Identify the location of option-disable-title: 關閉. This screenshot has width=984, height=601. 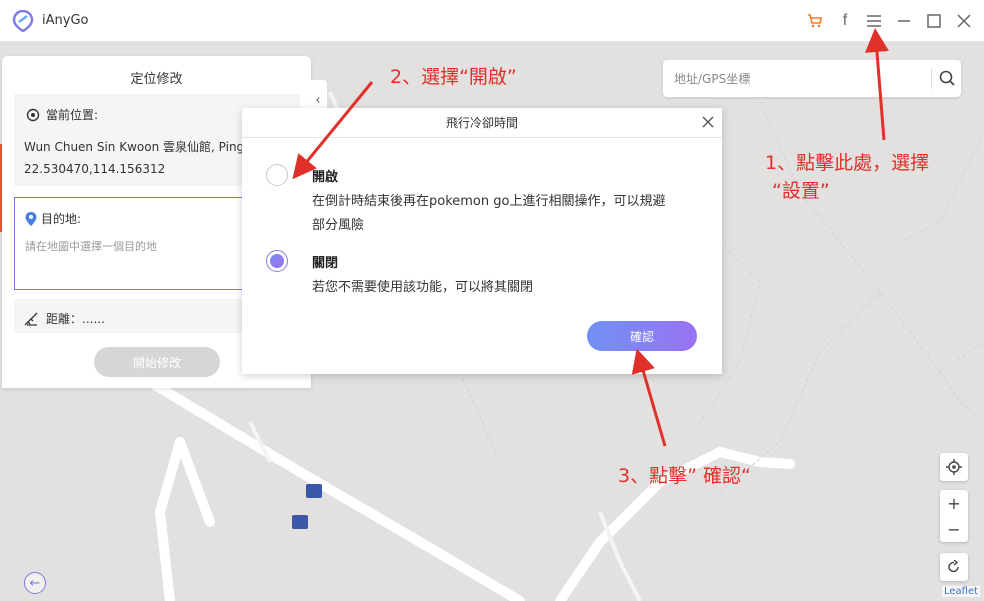
(325, 263).